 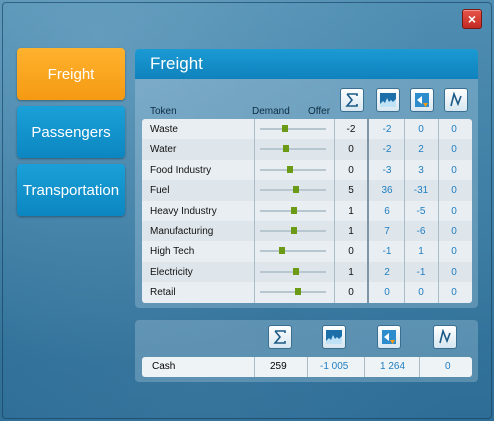 I want to click on panel-title: Freight, so click(x=306, y=64).